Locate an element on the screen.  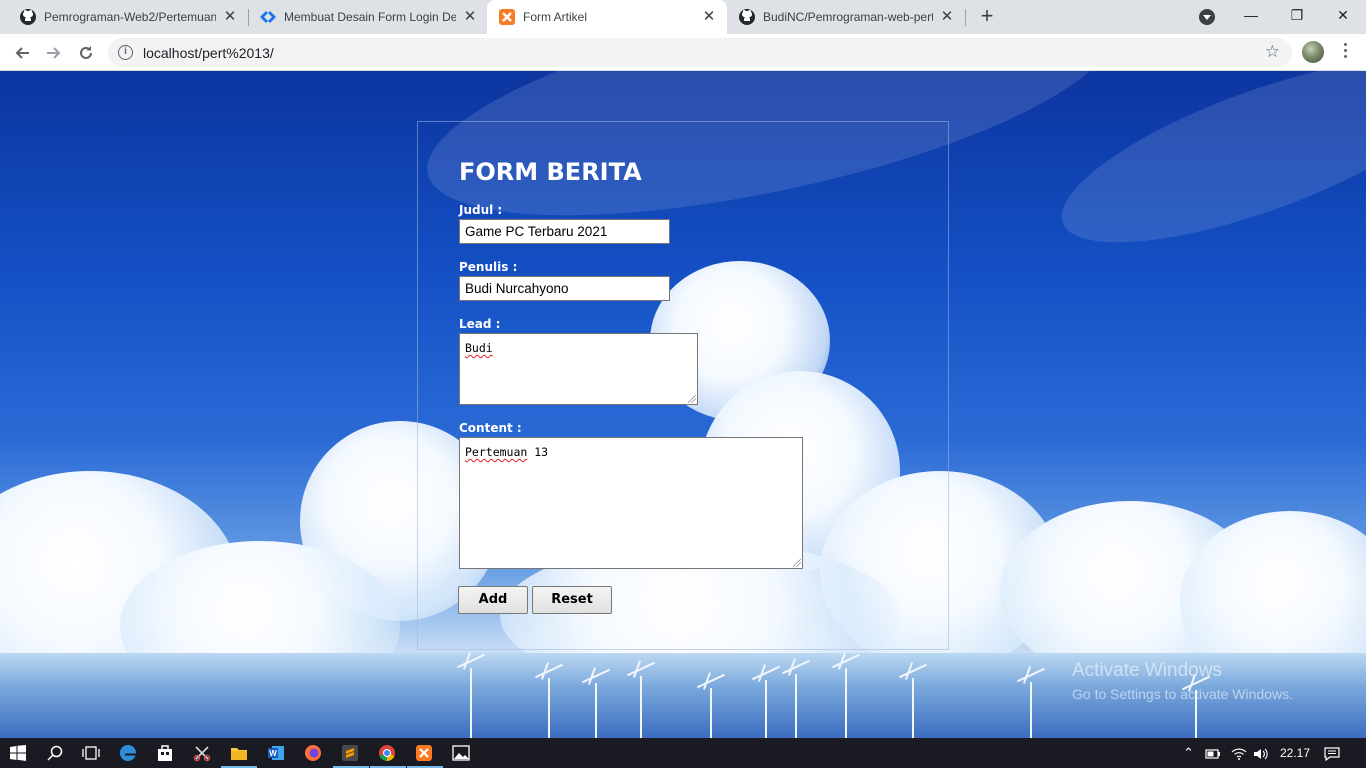
tab-form-artikel: Form Artikel ✕ is located at coordinates (607, 17).